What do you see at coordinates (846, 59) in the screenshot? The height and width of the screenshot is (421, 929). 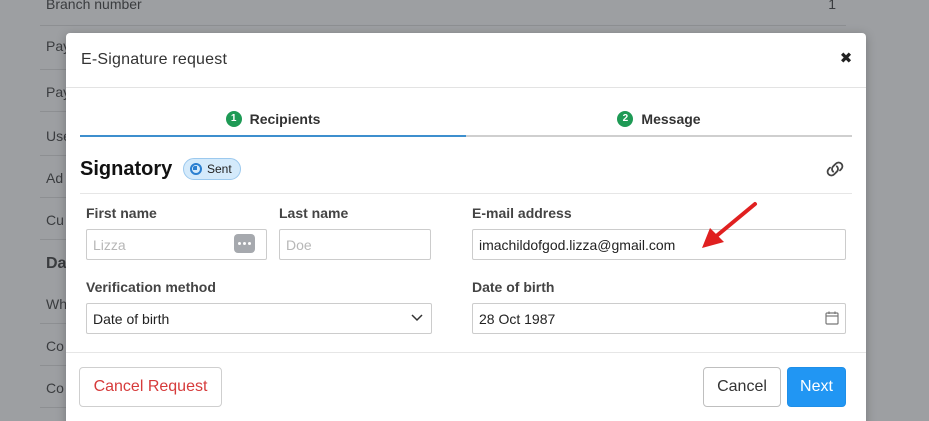 I see `close-icon: ✖` at bounding box center [846, 59].